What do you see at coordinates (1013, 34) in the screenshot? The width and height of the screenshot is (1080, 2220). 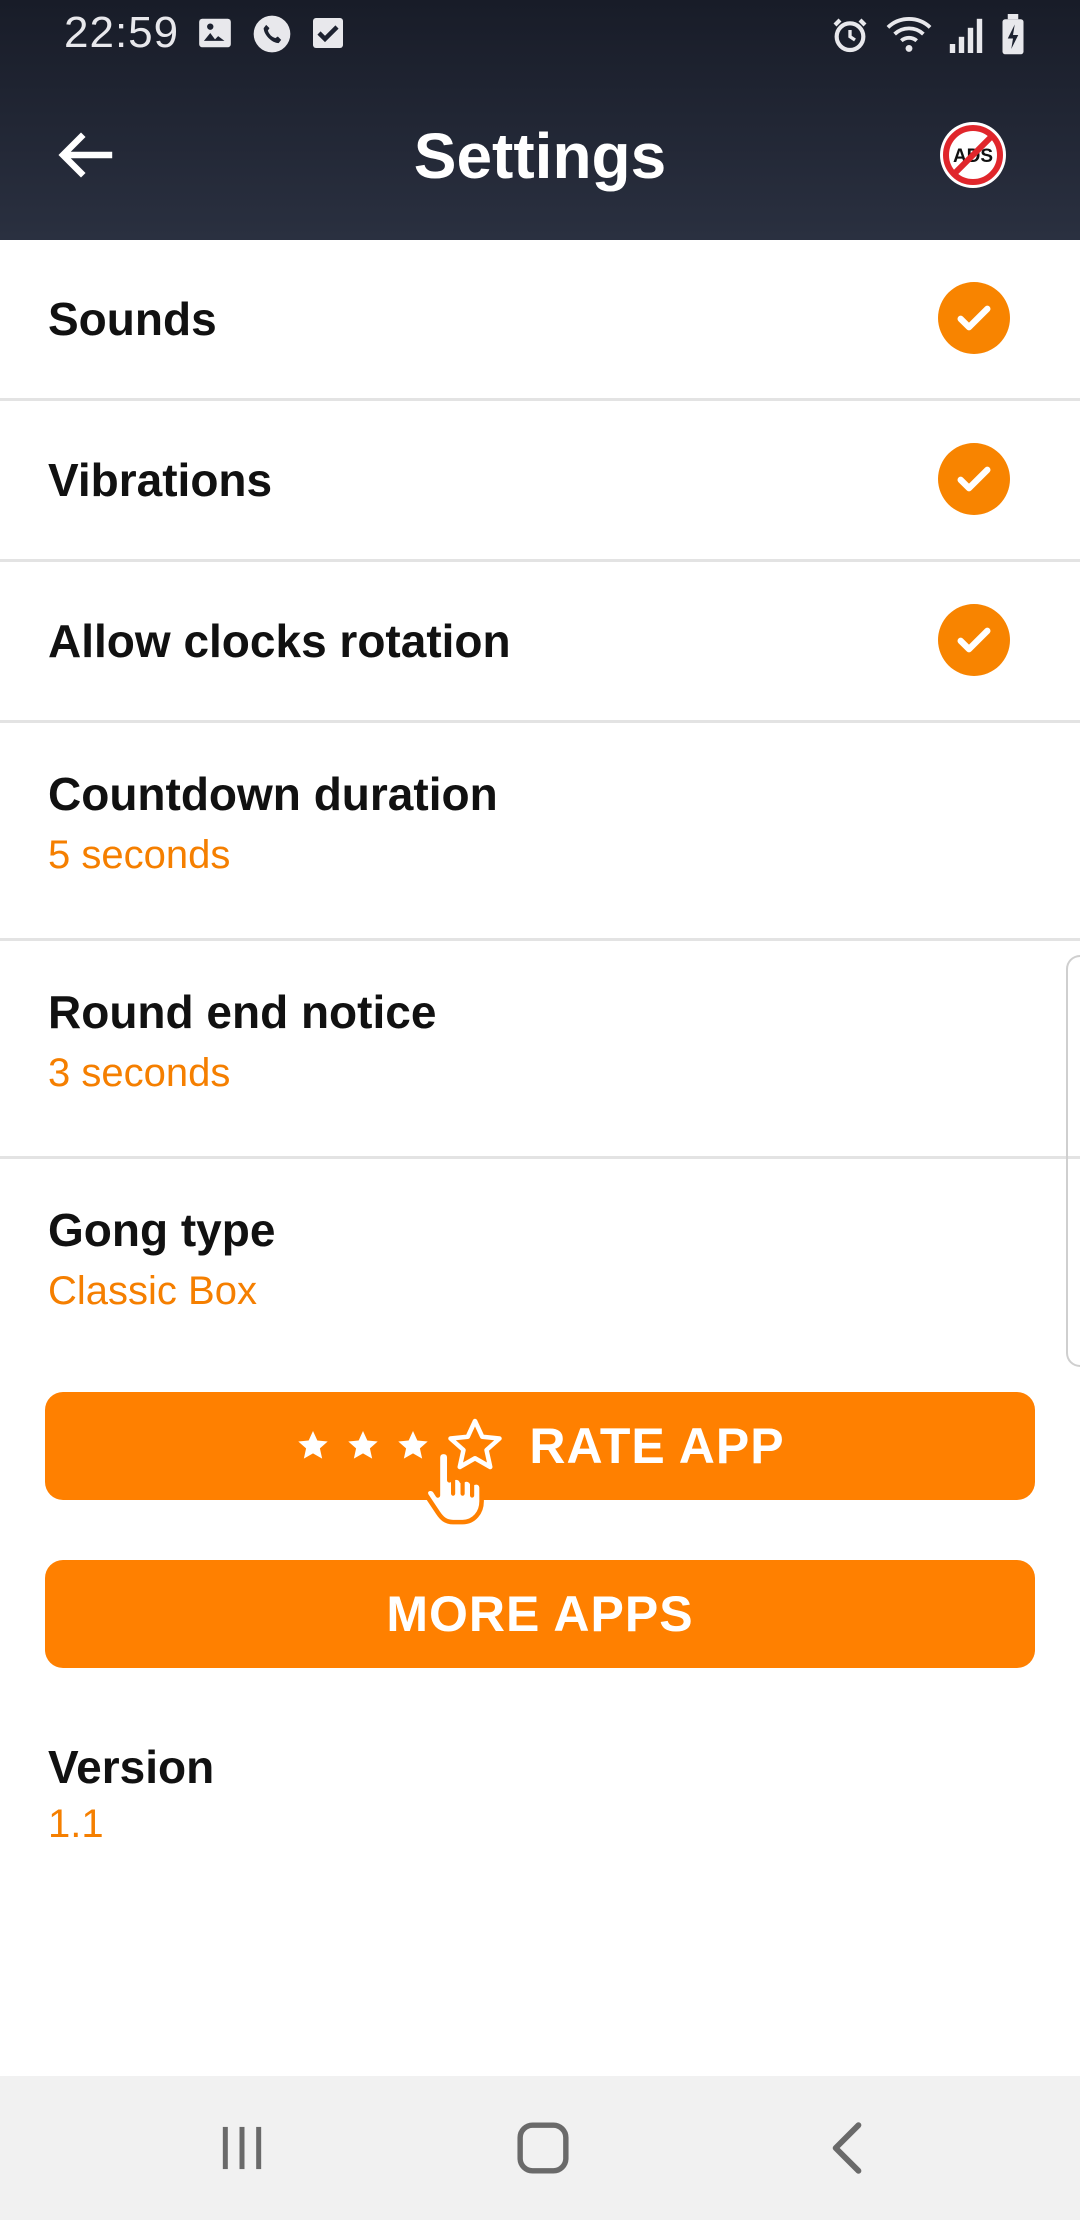 I see `battery-charging-icon` at bounding box center [1013, 34].